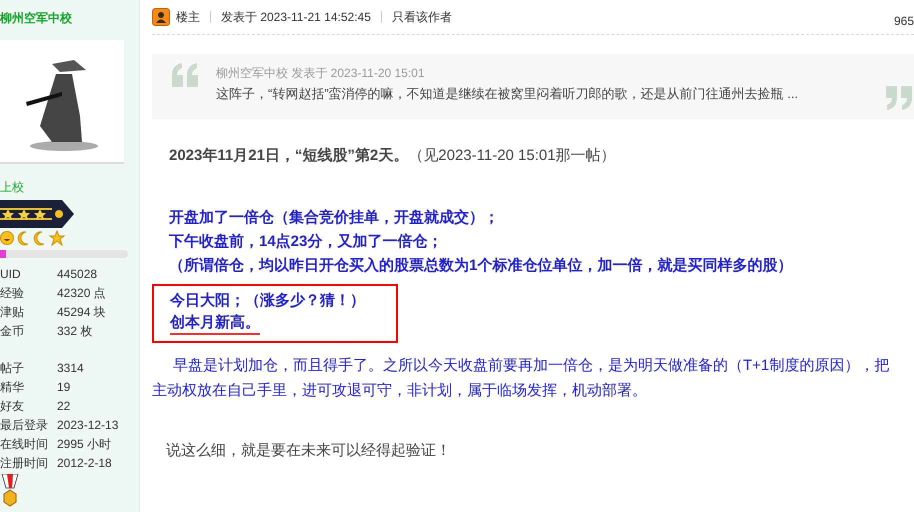  I want to click on stat-label: UID, so click(11, 274).